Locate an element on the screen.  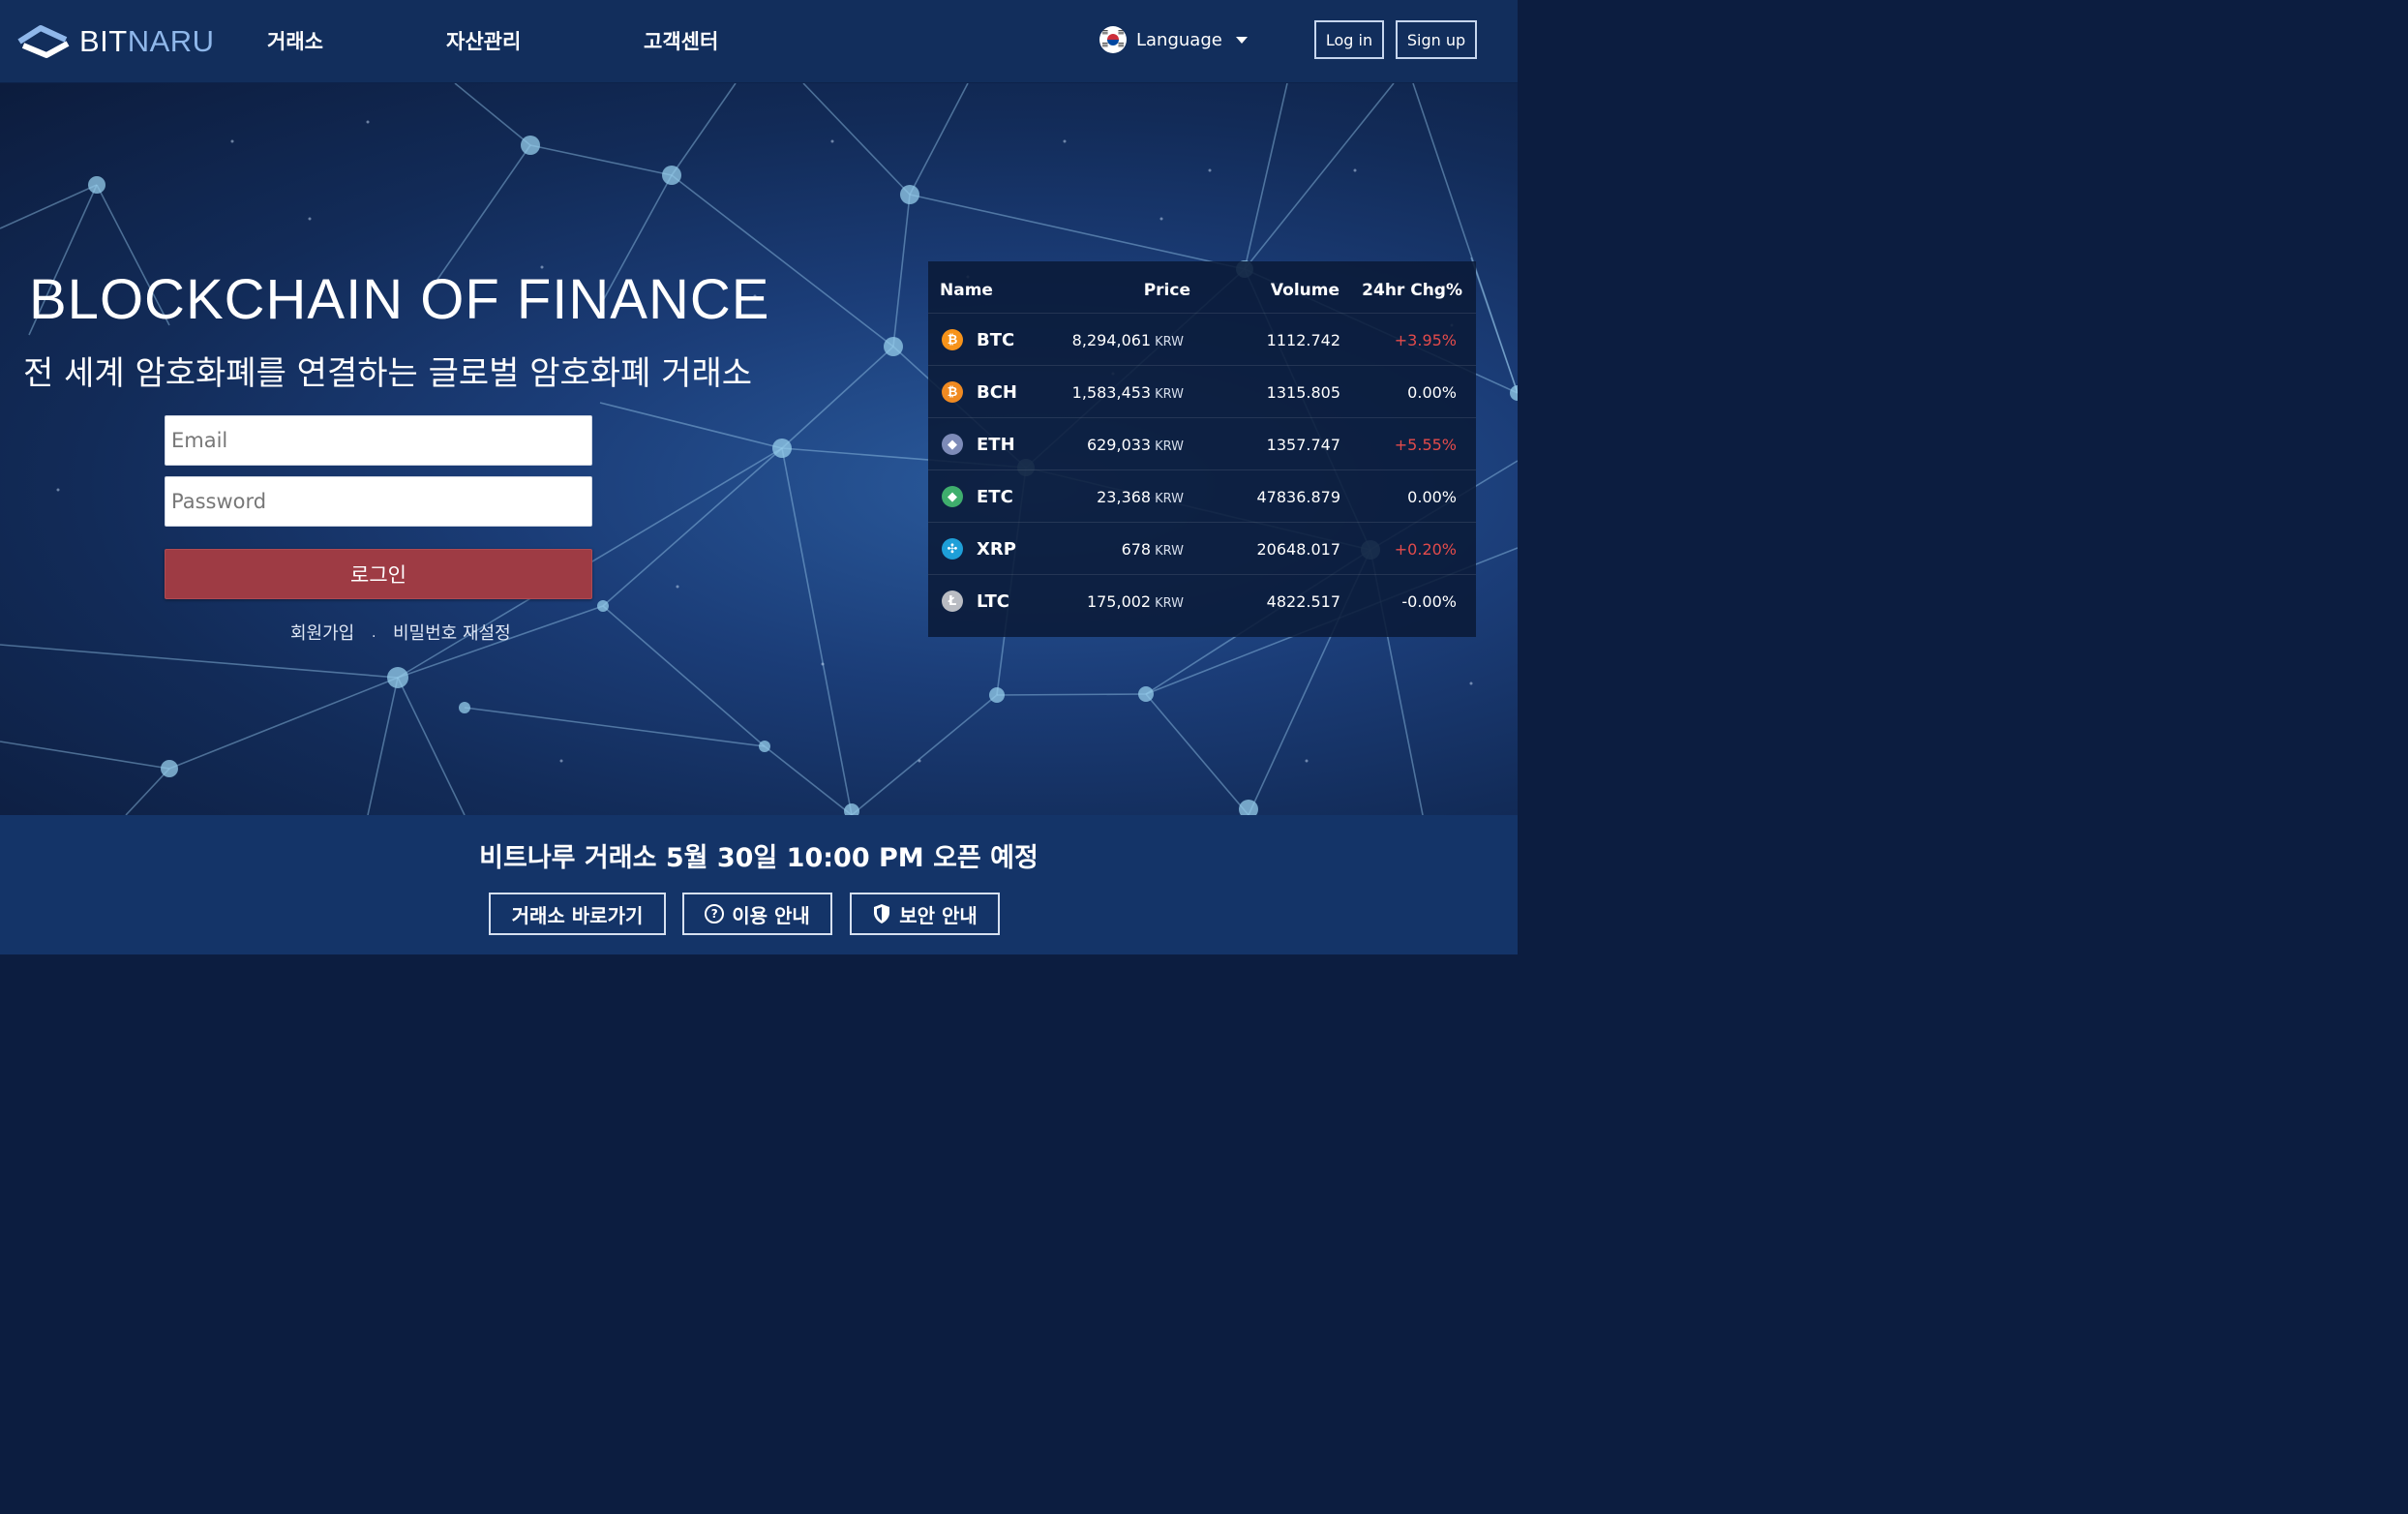
coin-change: -0.00% is located at coordinates (1429, 601).